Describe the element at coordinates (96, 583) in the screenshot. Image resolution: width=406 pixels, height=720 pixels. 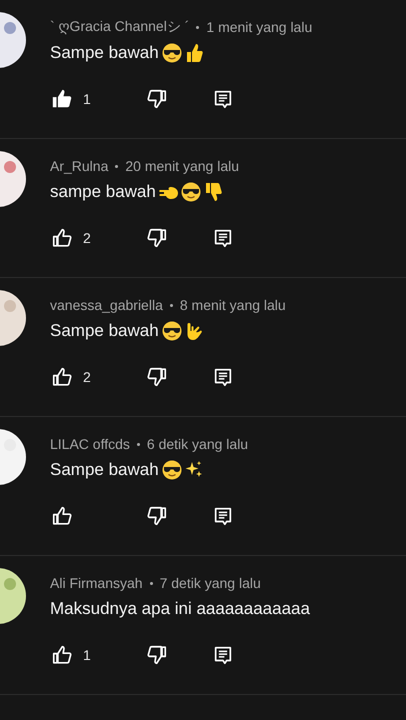
I see `author-name: Ali Firmansyah` at that location.